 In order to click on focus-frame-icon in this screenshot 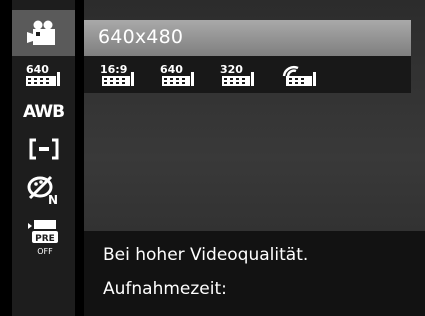, I will do `click(43, 149)`.